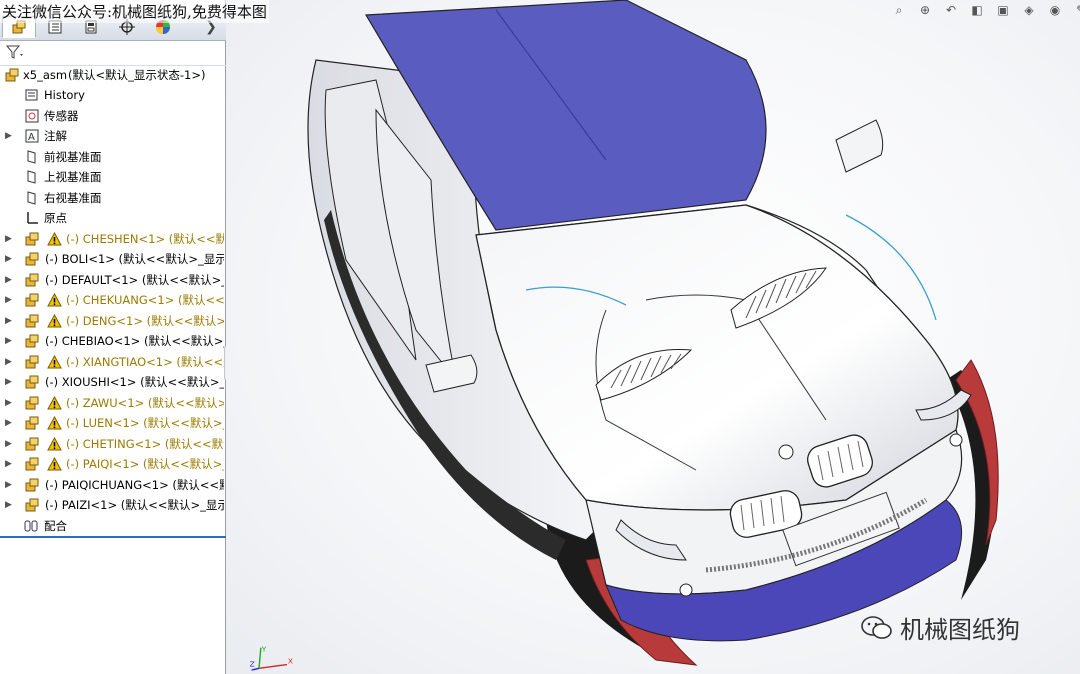 The height and width of the screenshot is (674, 1080). Describe the element at coordinates (134, 259) in the screenshot. I see `tree-item-label: (-) BOLI<1> (默认<<默认>_显示状` at that location.